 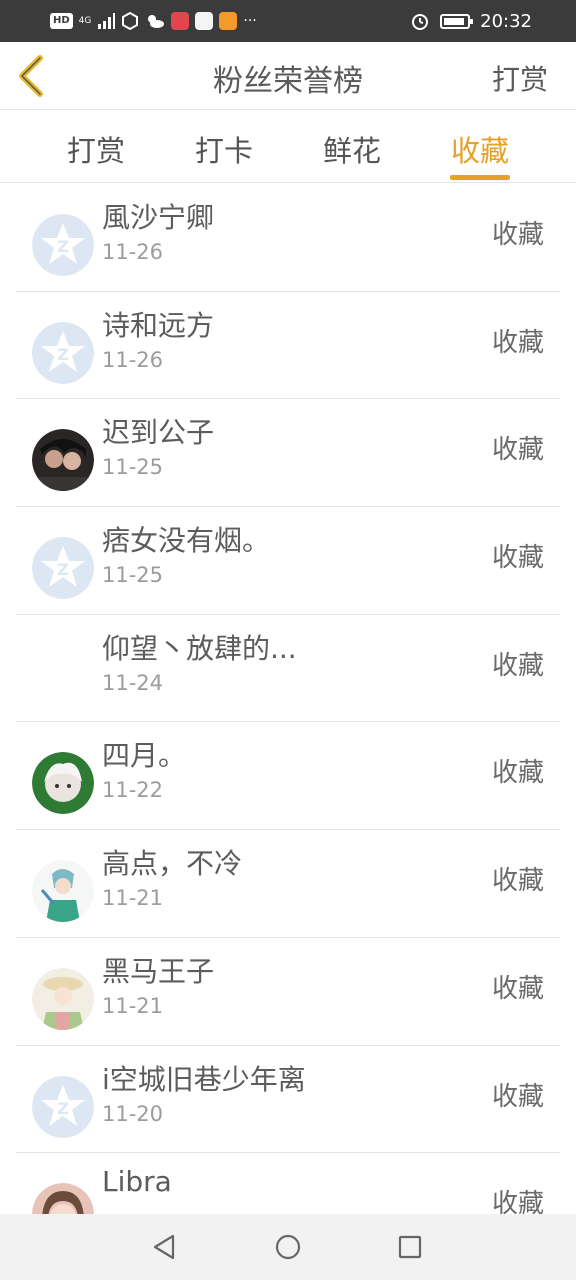 I want to click on app-header: 粉丝荣誉榜 打赏, so click(x=288, y=76).